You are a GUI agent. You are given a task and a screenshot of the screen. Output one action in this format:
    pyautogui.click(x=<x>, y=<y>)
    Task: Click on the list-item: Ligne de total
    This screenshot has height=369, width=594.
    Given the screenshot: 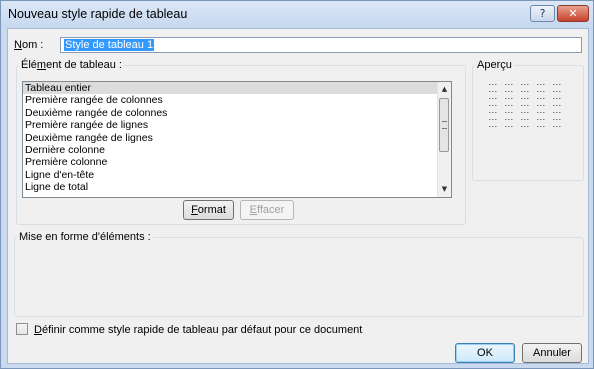 What is the action you would take?
    pyautogui.click(x=237, y=187)
    